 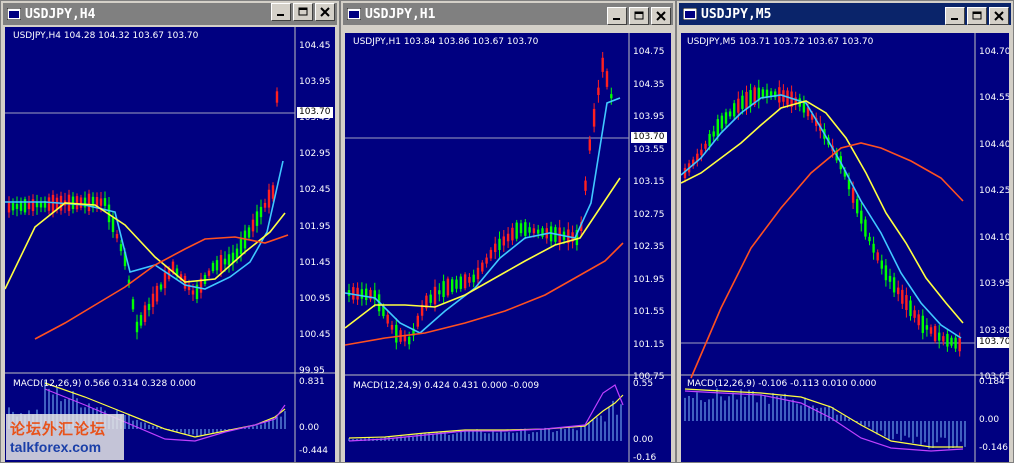 I want to click on price-tick-label: 102.75, so click(x=649, y=214).